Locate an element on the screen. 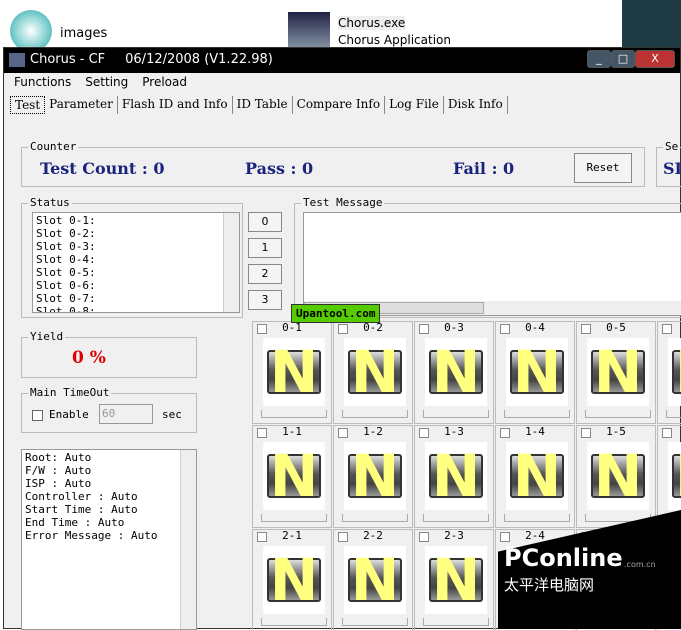  slot-tile: 1-2 N is located at coordinates (373, 476).